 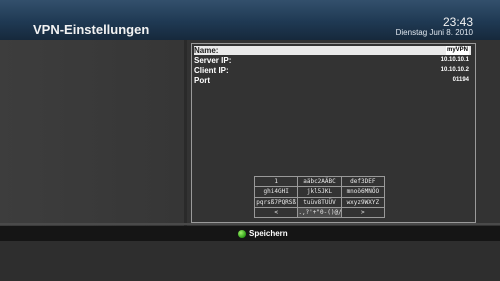 I want to click on save-label: Speichern, so click(x=268, y=233).